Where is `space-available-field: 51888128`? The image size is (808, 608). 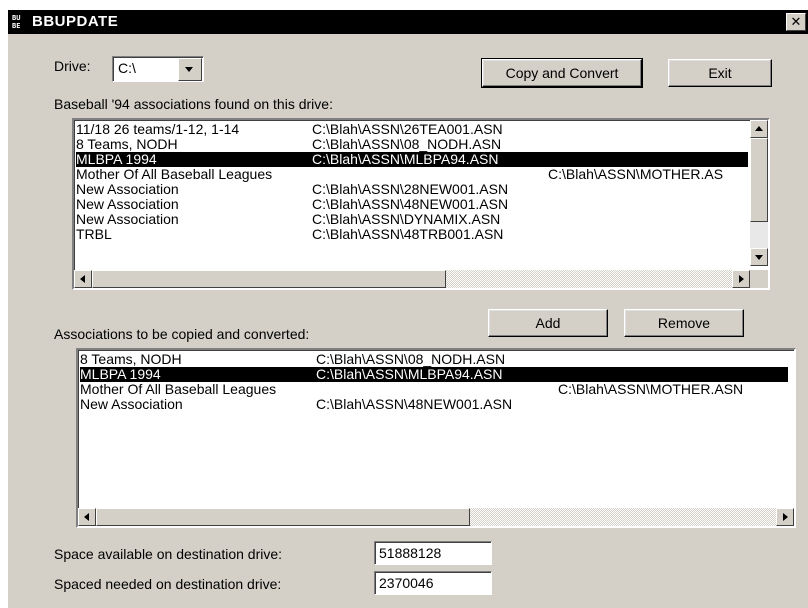 space-available-field: 51888128 is located at coordinates (433, 553).